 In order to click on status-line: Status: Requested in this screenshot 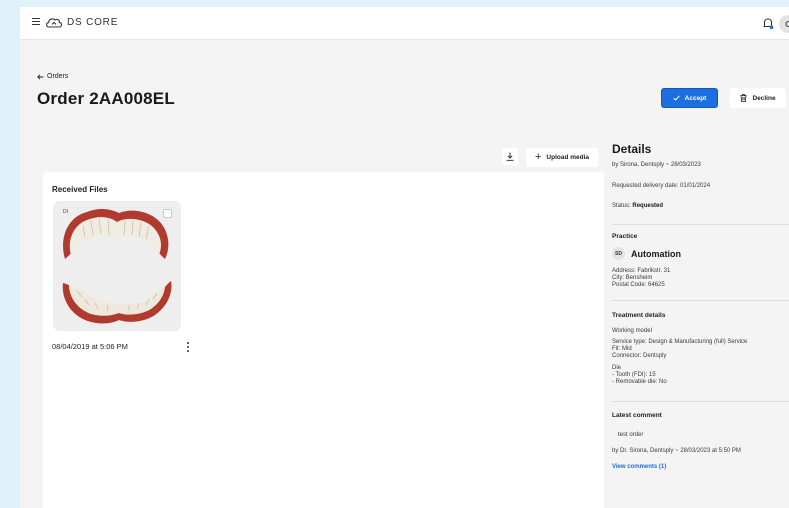, I will do `click(637, 206)`.